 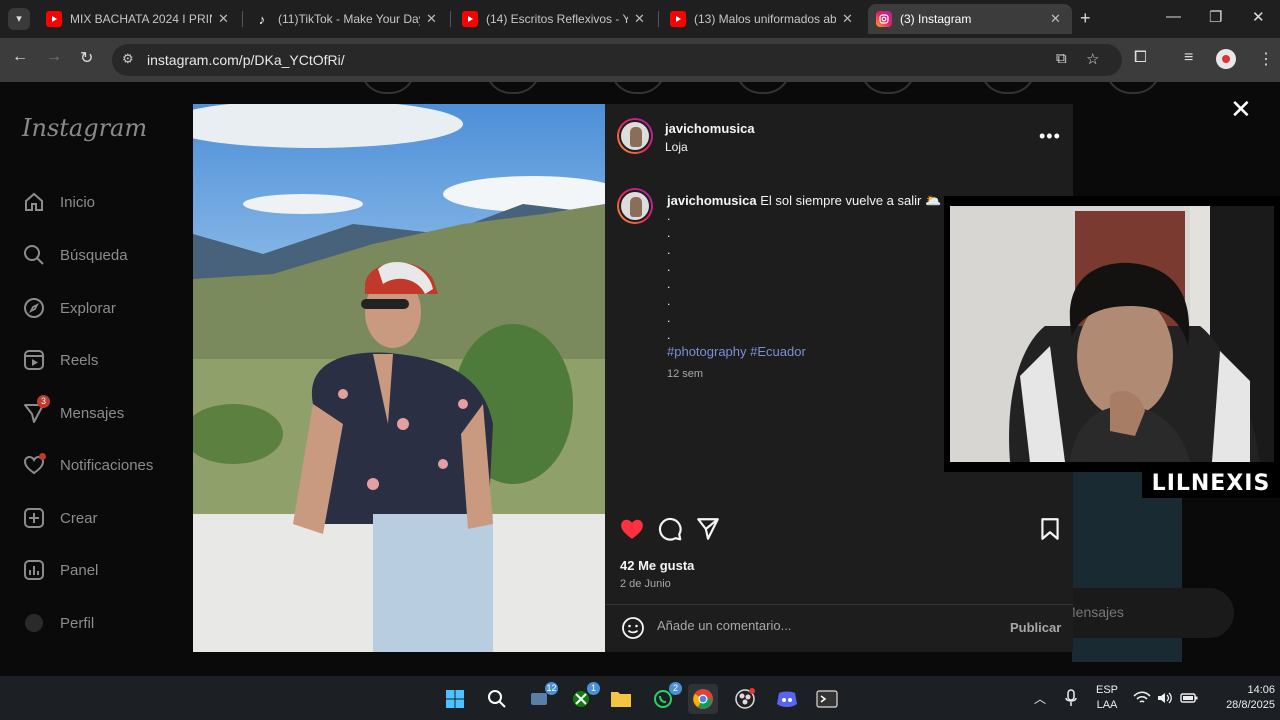 I want to click on input-language: ESP LAA, so click(x=1107, y=698).